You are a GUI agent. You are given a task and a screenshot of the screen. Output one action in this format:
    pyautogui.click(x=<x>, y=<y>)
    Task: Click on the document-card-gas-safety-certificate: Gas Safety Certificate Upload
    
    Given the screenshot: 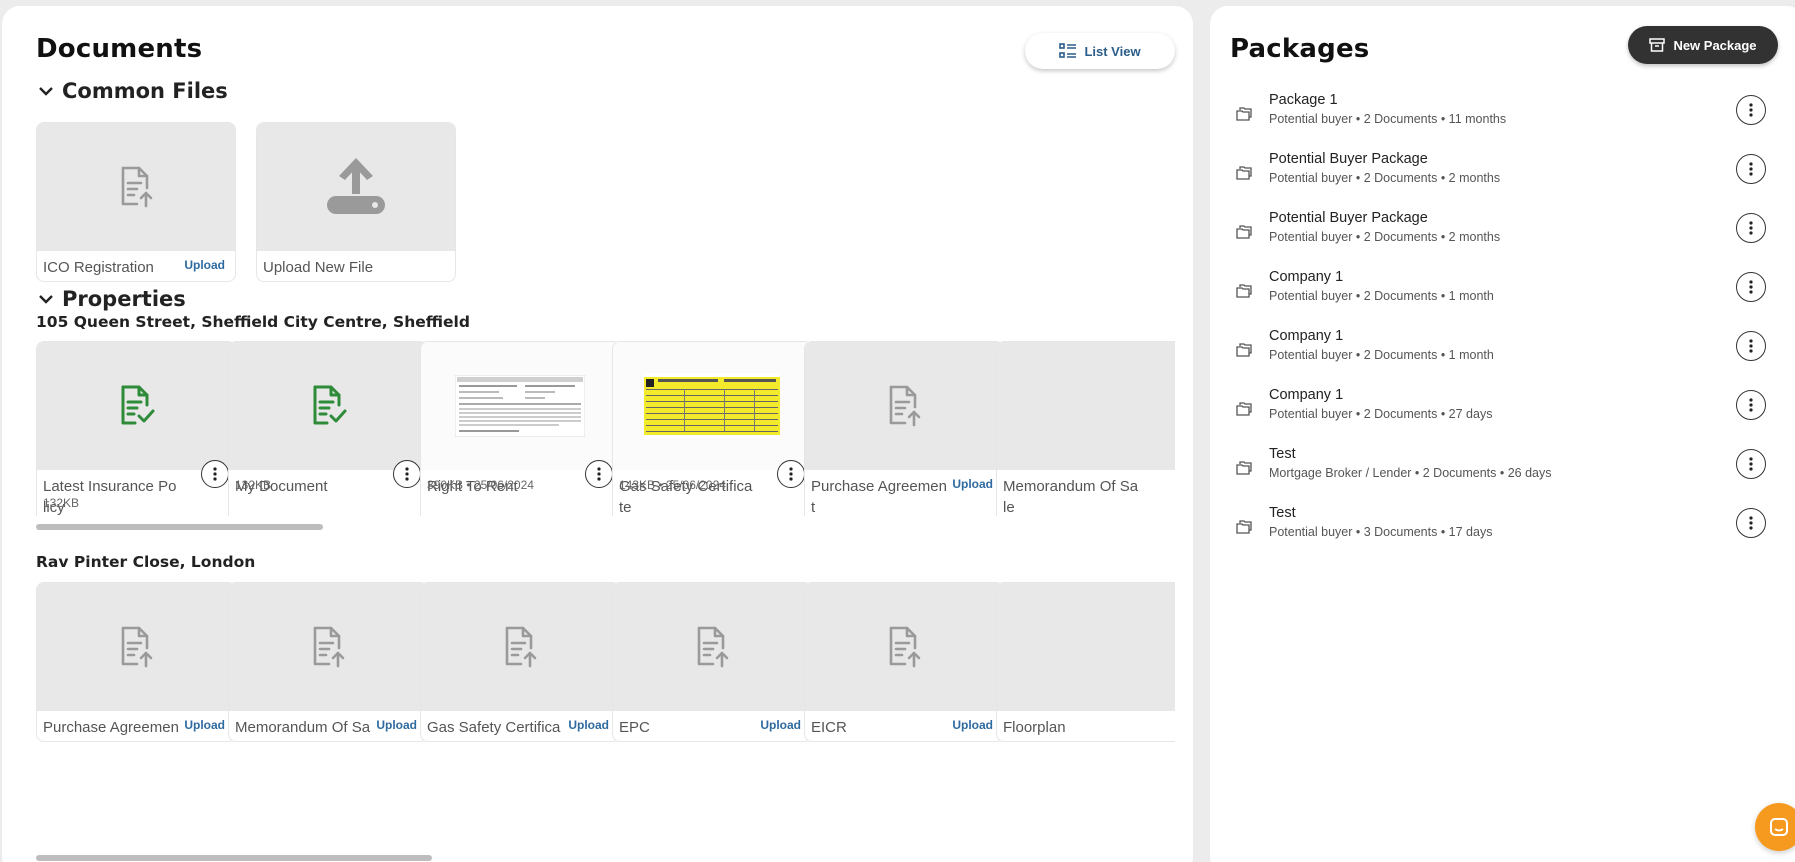 What is the action you would take?
    pyautogui.click(x=520, y=662)
    